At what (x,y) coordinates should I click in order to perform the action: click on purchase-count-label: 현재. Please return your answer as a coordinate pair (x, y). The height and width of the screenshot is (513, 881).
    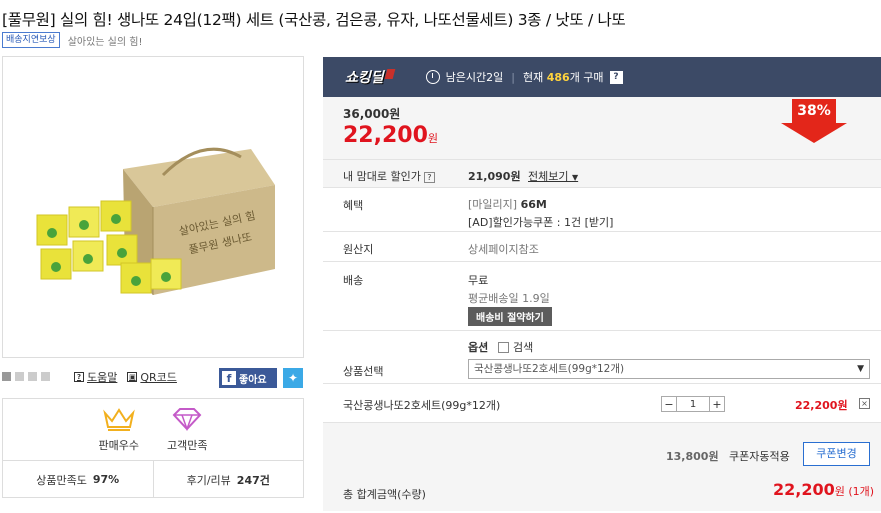
    Looking at the image, I should click on (533, 77).